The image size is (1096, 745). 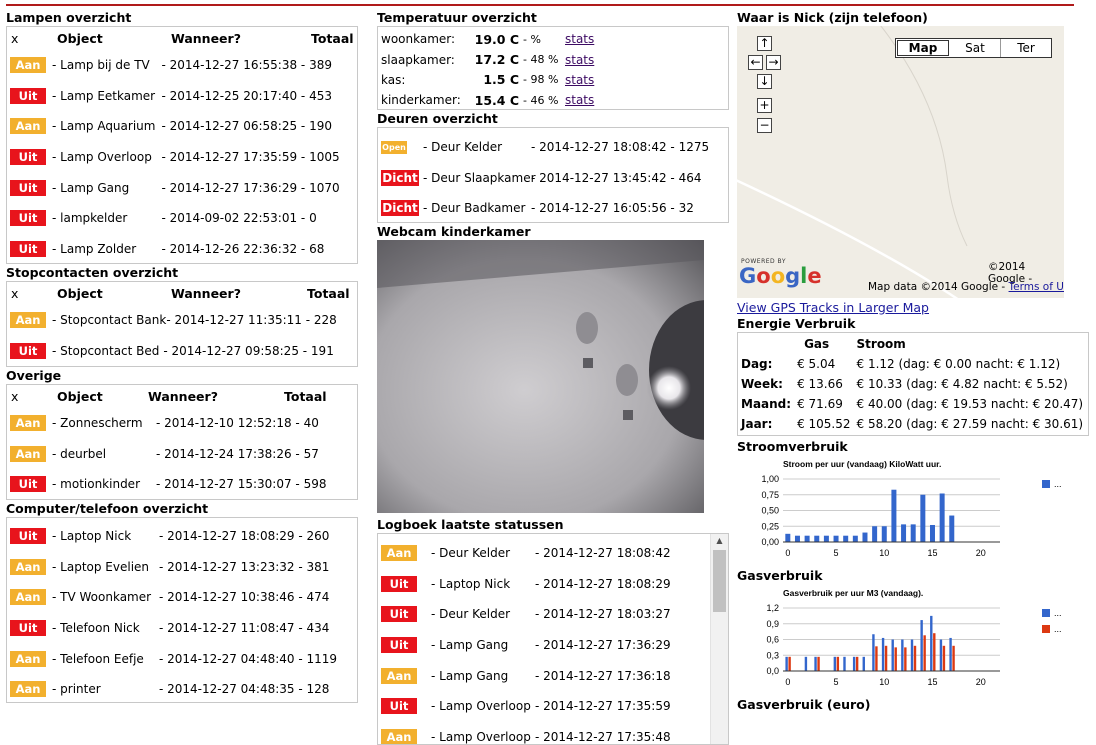 What do you see at coordinates (603, 147) in the screenshot?
I see `door-when-text: 2014-12-27 18:08:42` at bounding box center [603, 147].